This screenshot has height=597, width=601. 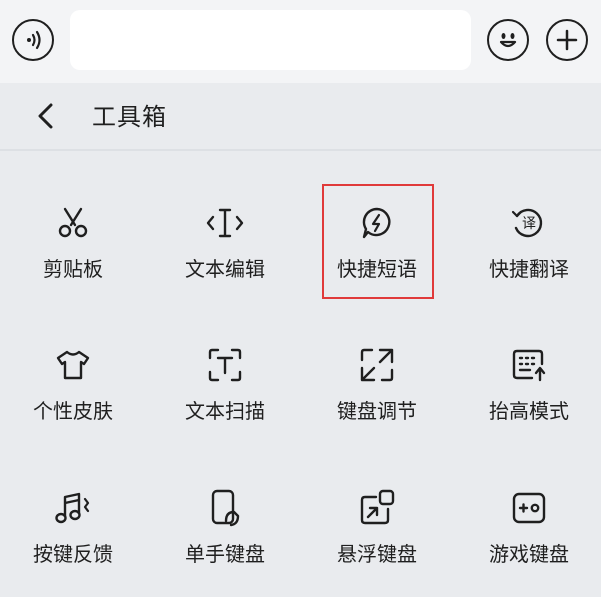 I want to click on resize-arrows-icon, so click(x=377, y=365).